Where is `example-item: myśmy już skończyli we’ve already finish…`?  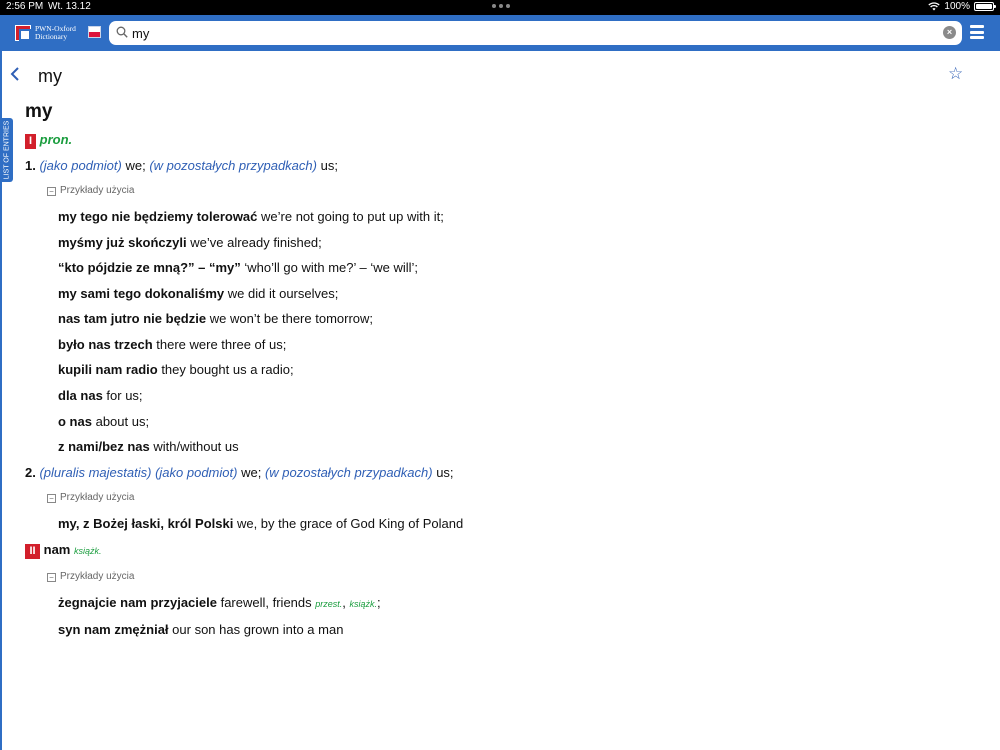 example-item: myśmy już skończyli we’ve already finish… is located at coordinates (190, 242).